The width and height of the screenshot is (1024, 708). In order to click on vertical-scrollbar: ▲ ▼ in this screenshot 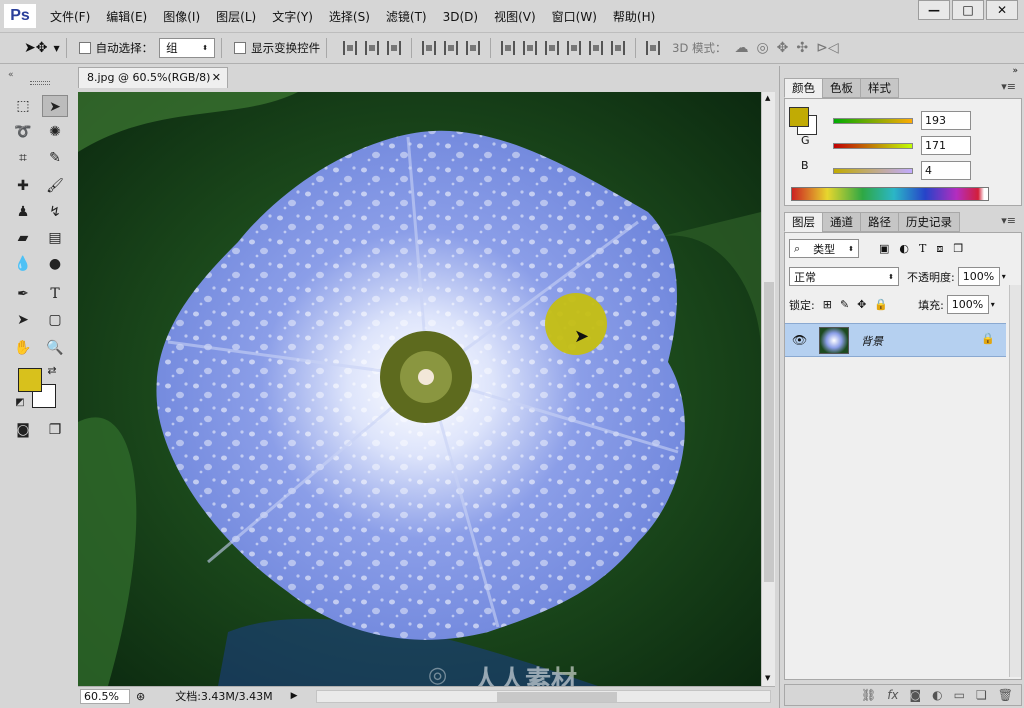, I will do `click(768, 389)`.